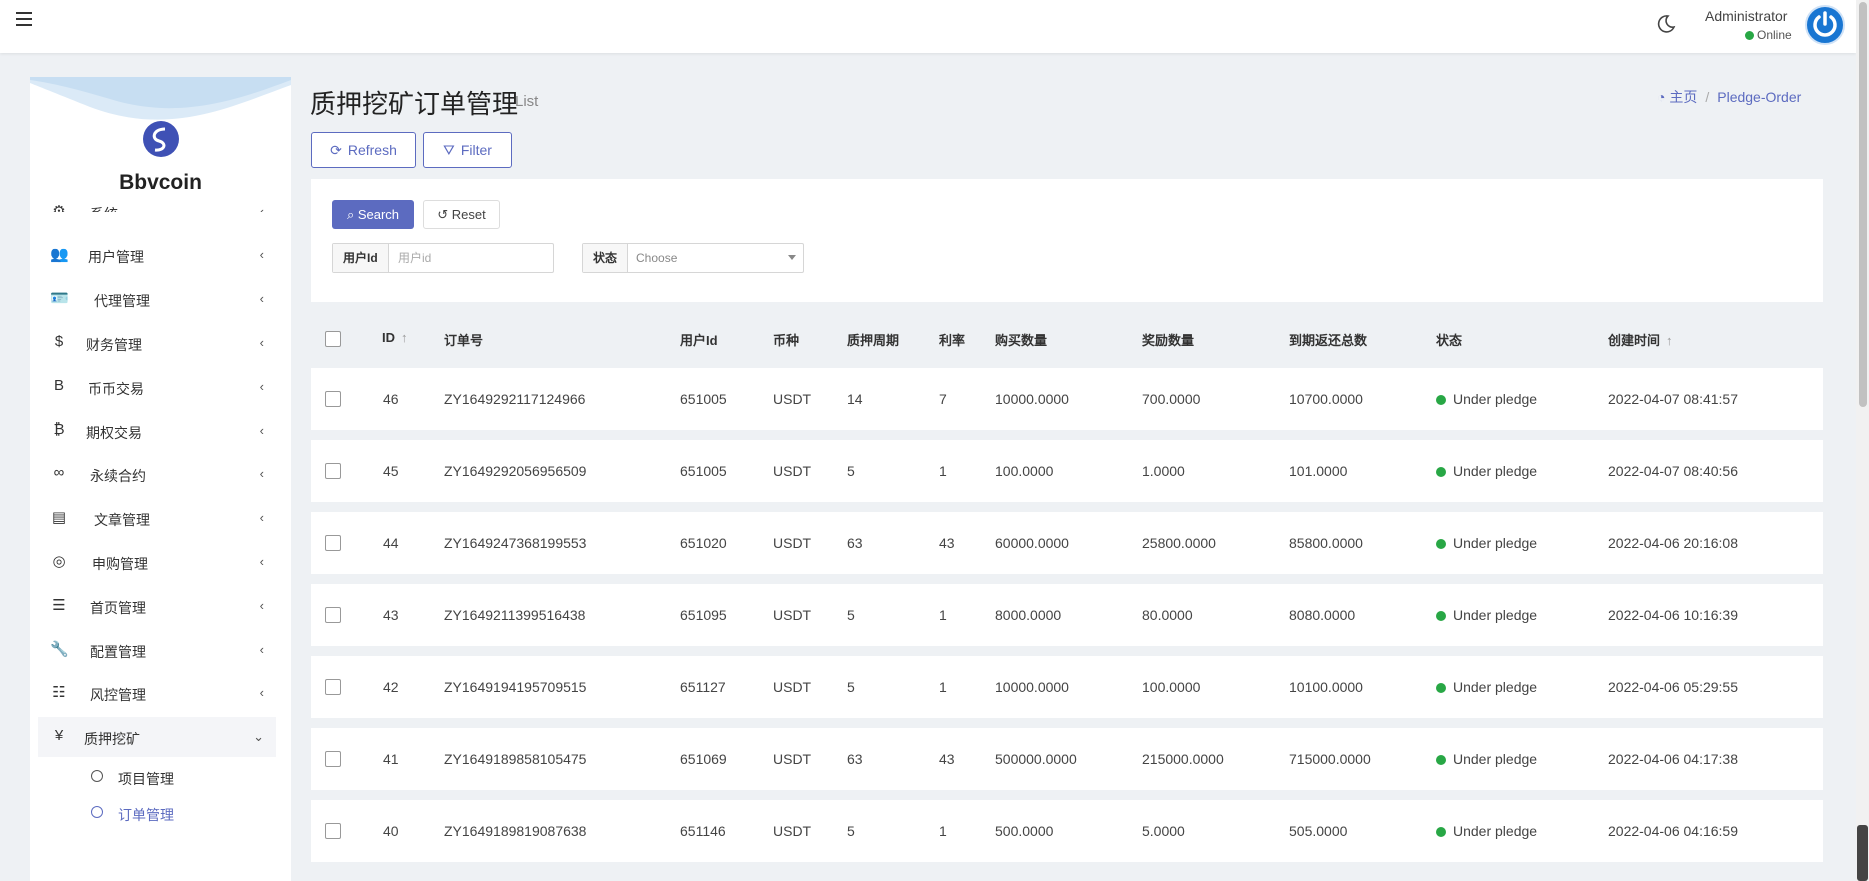 This screenshot has height=881, width=1869. Describe the element at coordinates (350, 214) in the screenshot. I see `search-icon: ⌕` at that location.